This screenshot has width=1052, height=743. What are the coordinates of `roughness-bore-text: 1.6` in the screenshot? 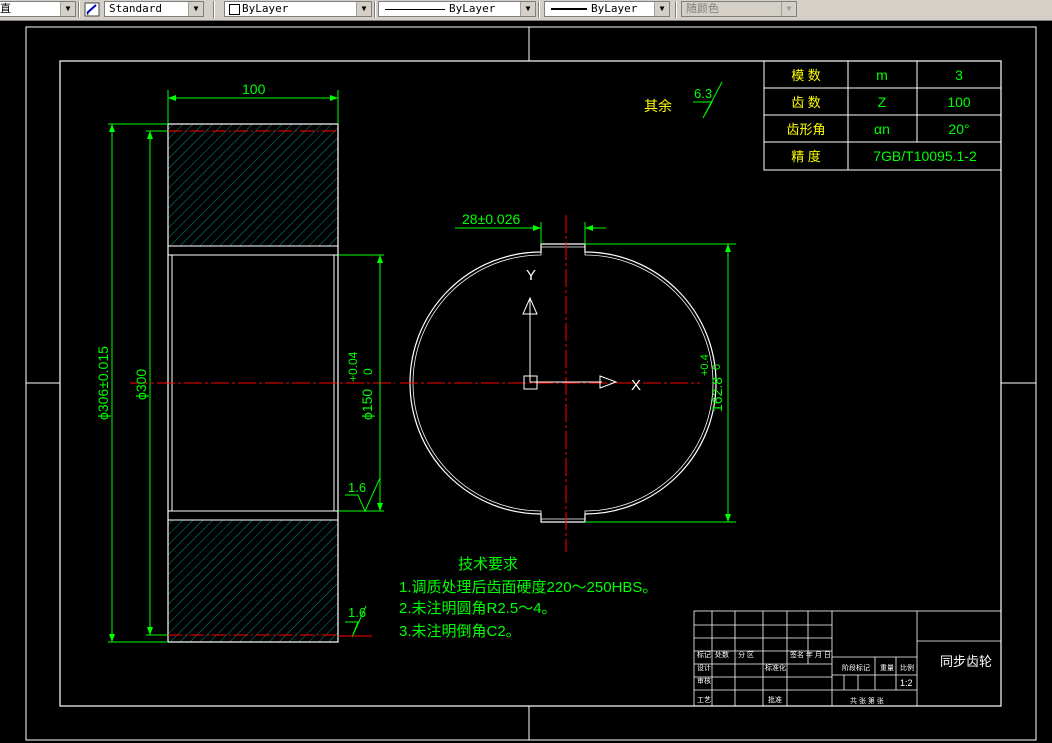 It's located at (357, 487).